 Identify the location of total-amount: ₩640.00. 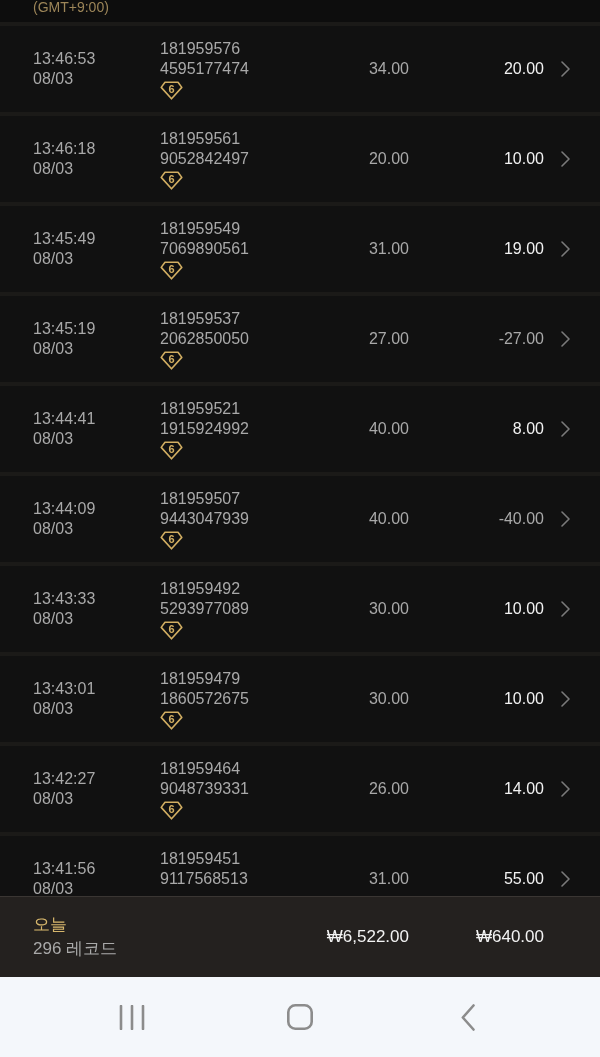
(509, 937).